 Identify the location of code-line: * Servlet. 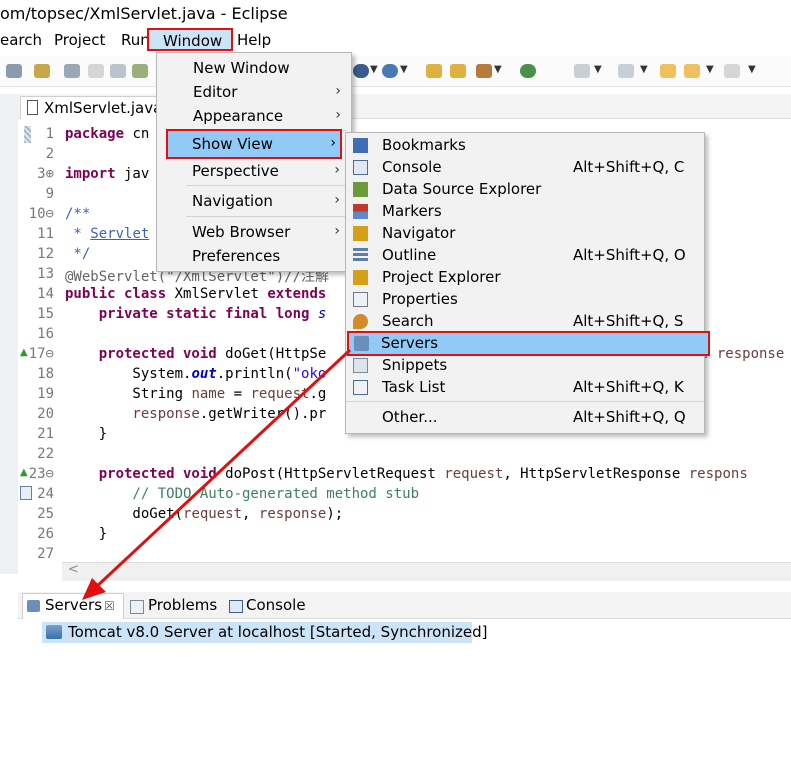
(107, 234).